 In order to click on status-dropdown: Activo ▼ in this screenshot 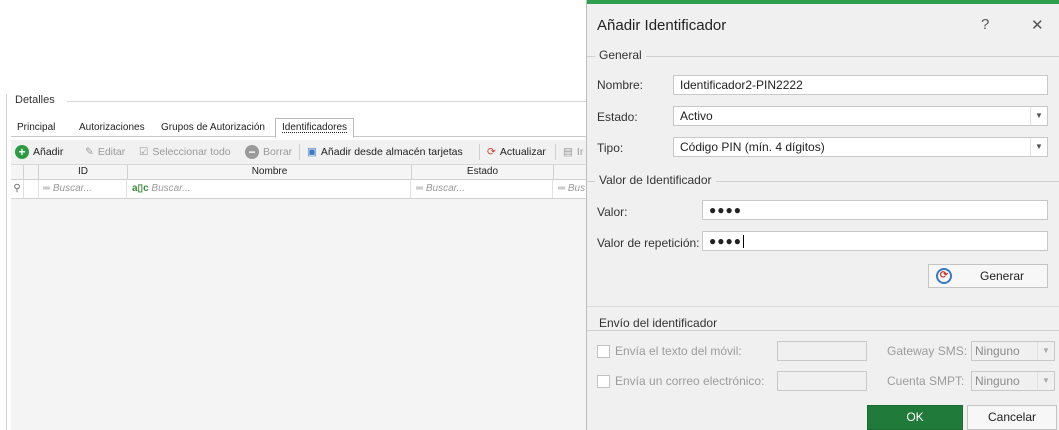, I will do `click(860, 116)`.